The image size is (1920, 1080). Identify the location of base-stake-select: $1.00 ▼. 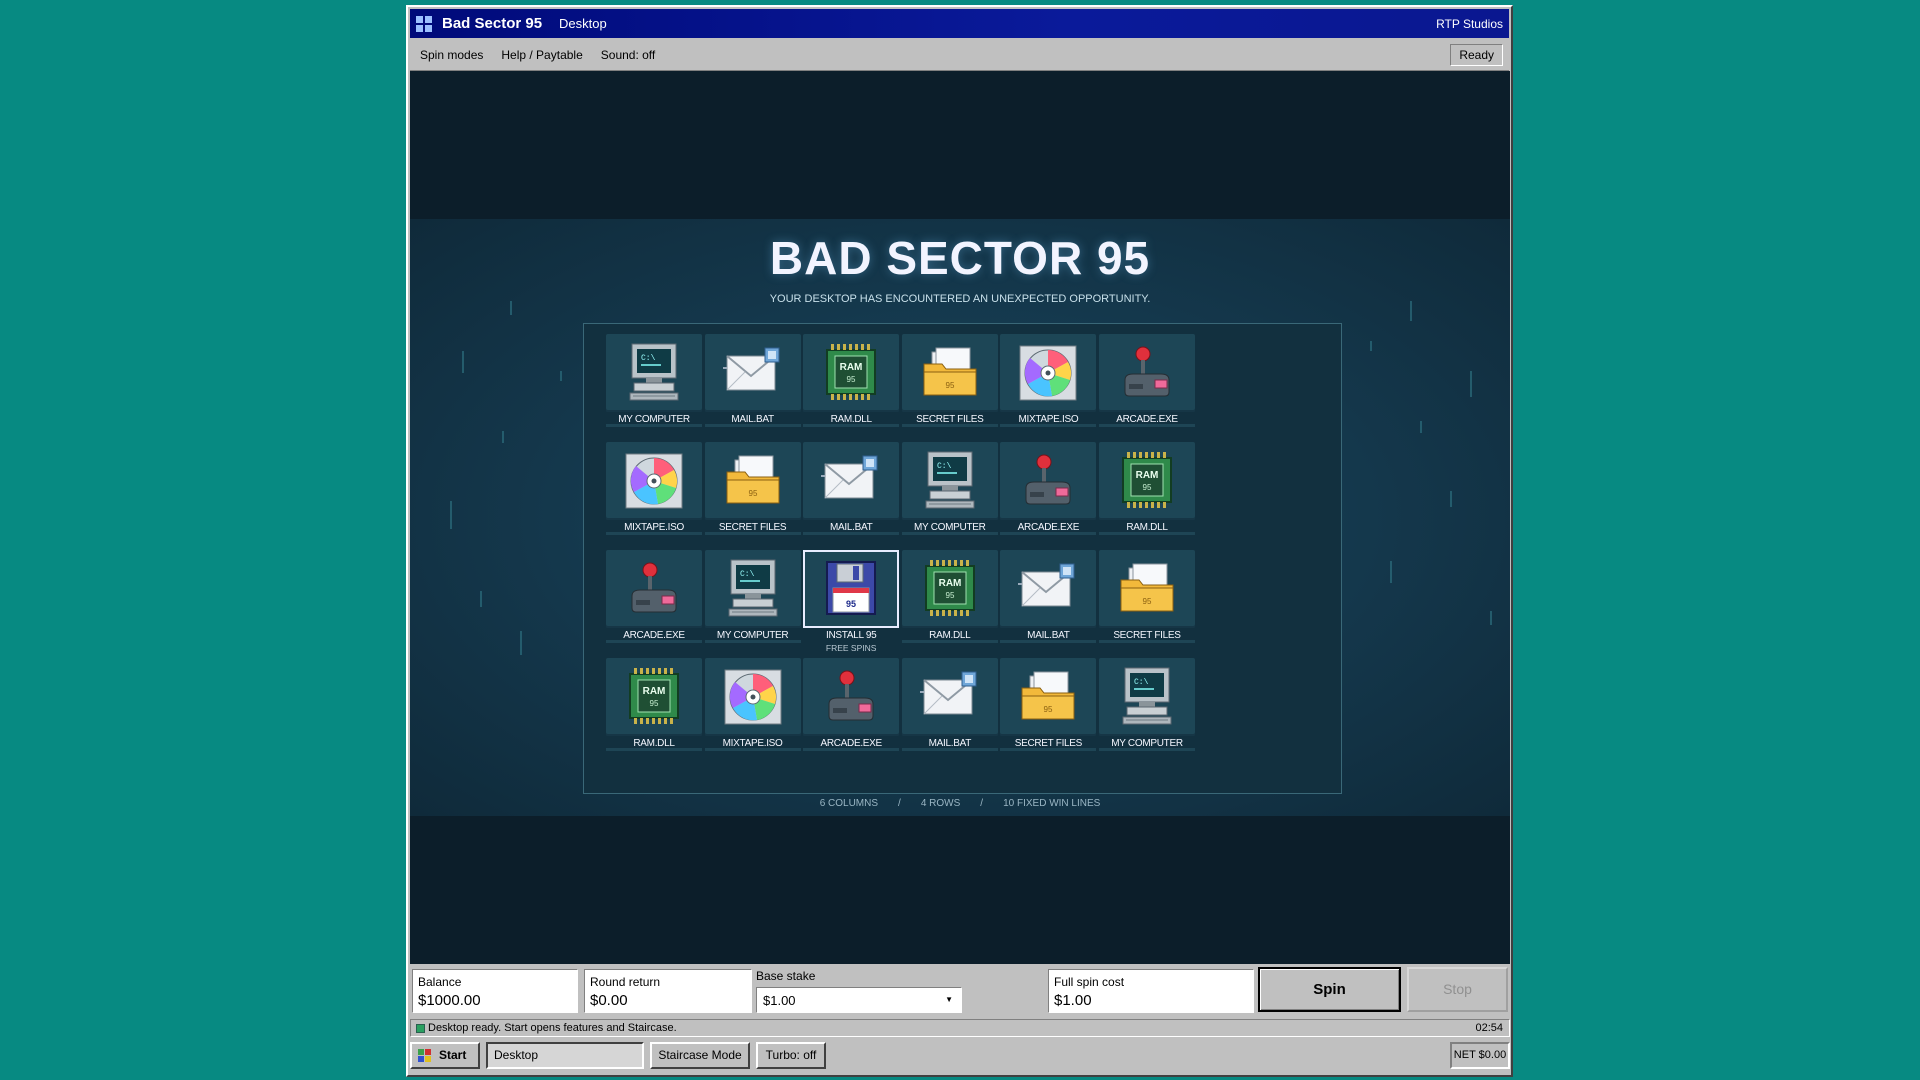
(859, 1000).